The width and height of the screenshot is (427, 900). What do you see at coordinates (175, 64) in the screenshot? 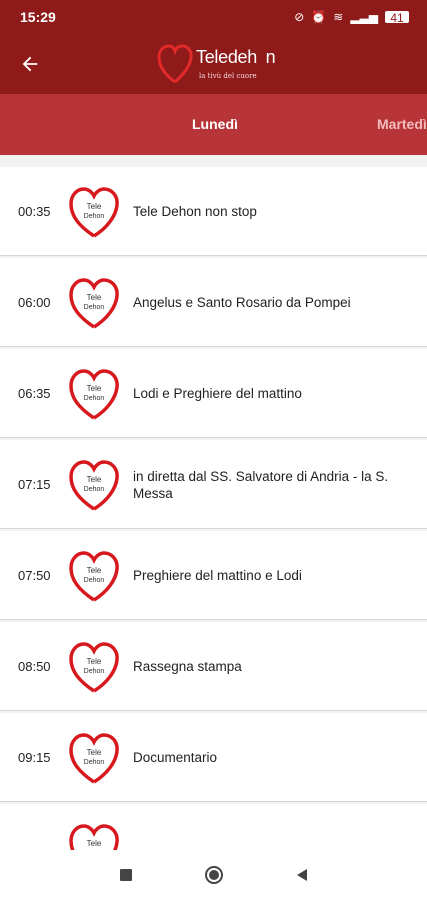
I see `heart-logo-icon` at bounding box center [175, 64].